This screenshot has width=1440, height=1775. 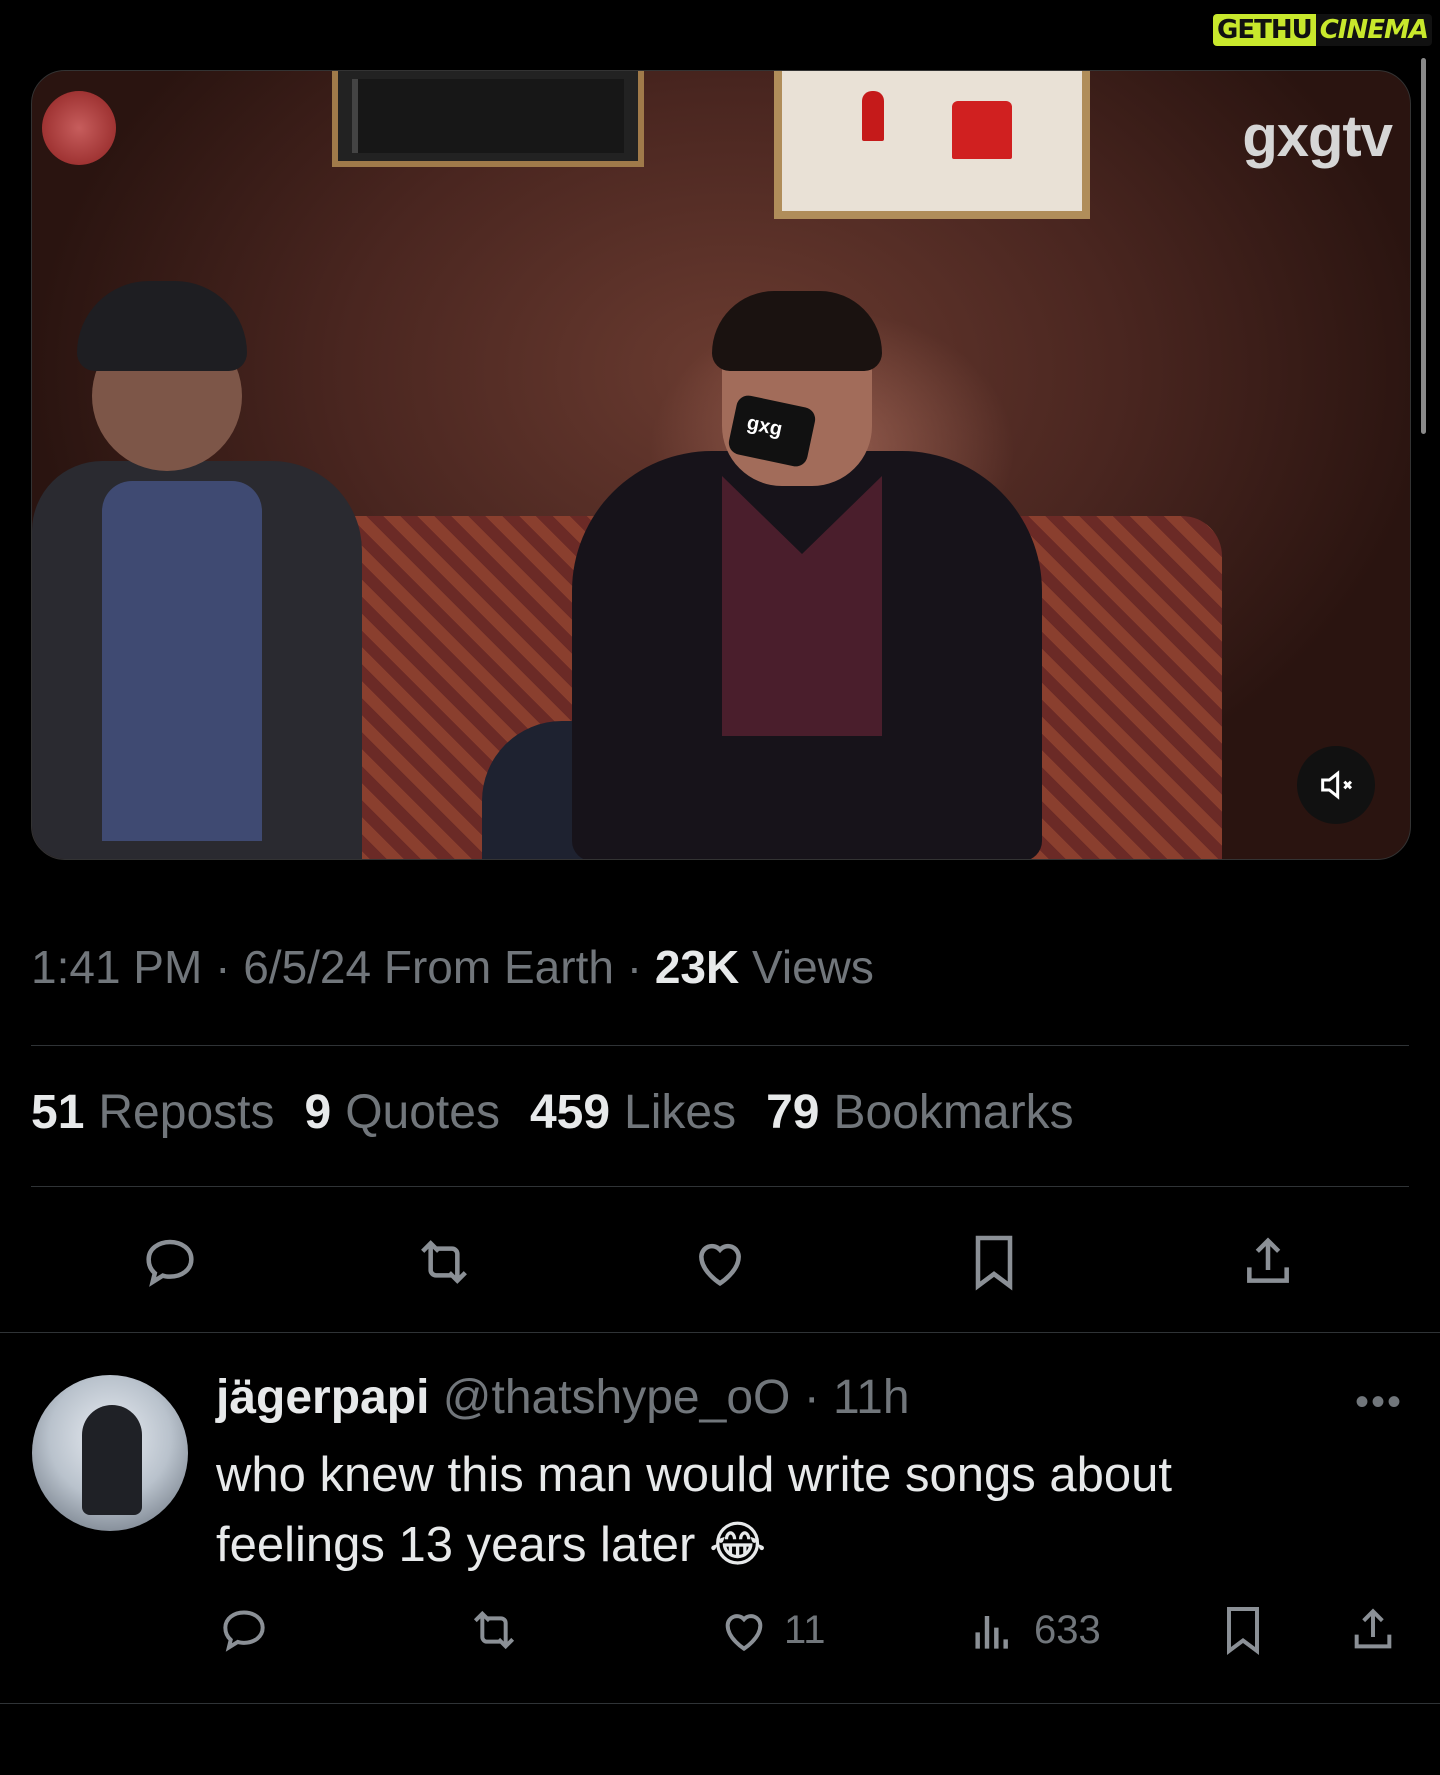 I want to click on reply-actions: 11 633, so click(x=720, y=1630).